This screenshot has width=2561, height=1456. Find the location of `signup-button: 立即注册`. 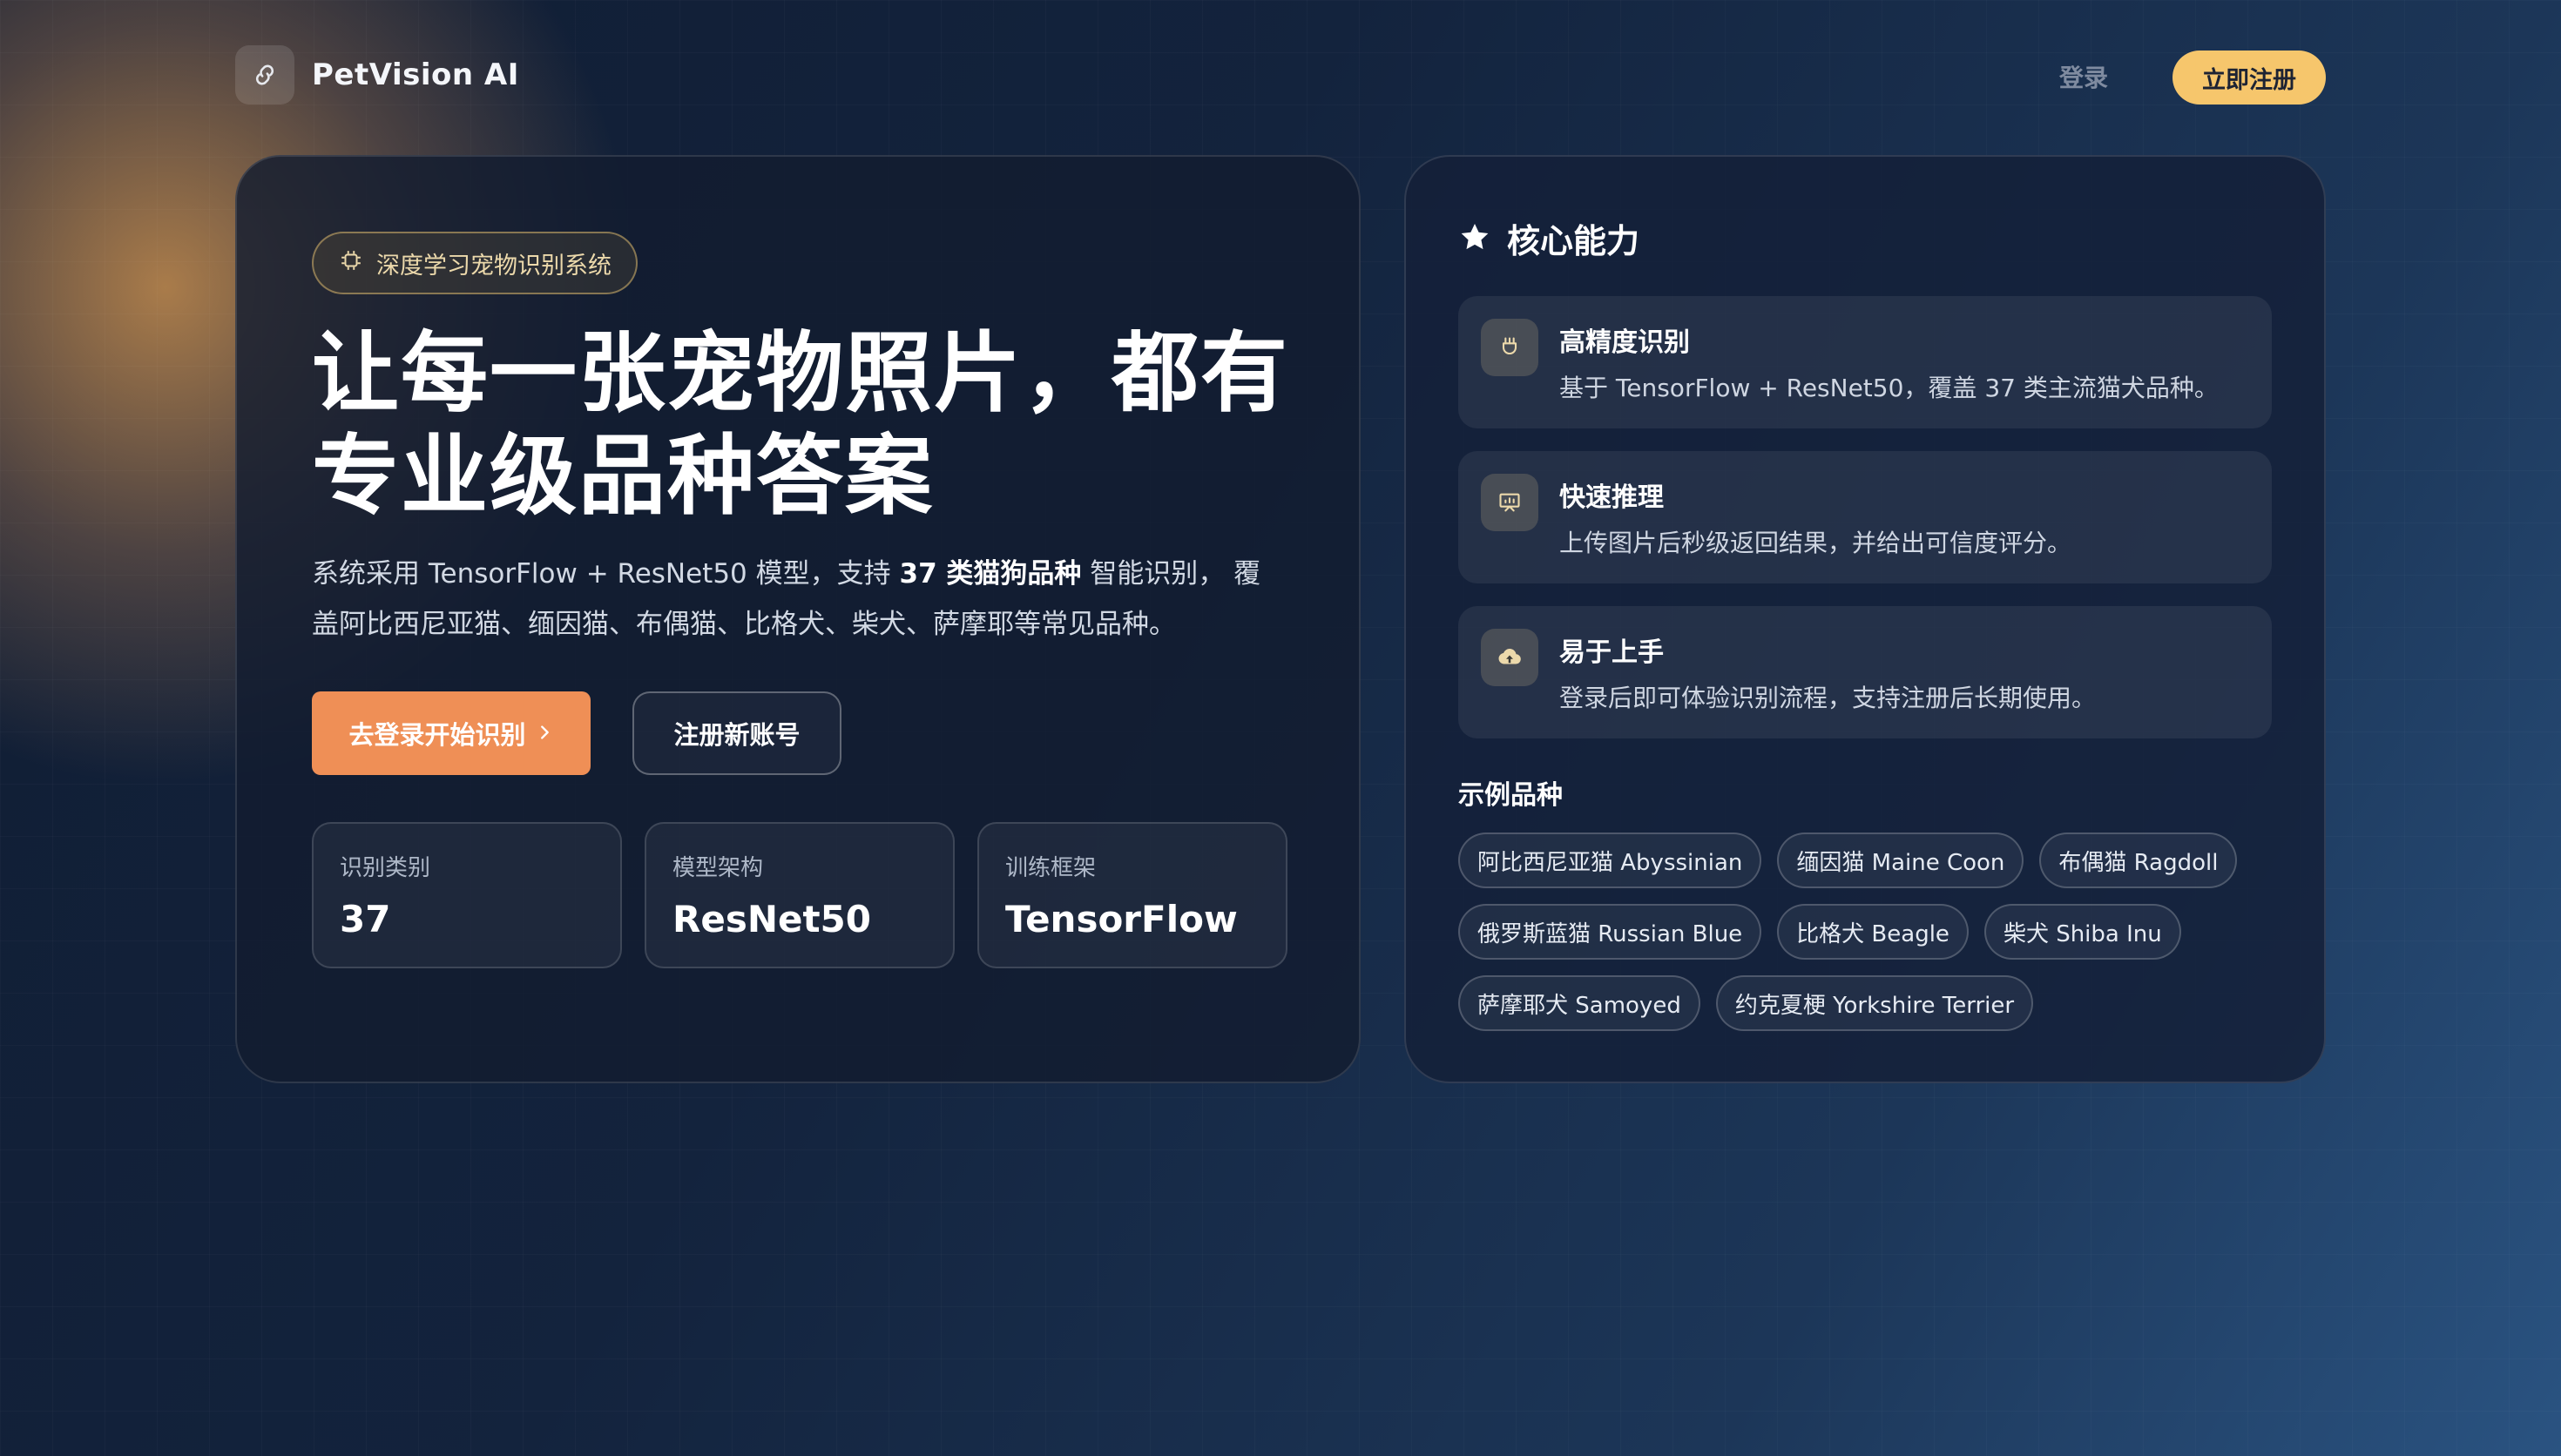

signup-button: 立即注册 is located at coordinates (2249, 77).